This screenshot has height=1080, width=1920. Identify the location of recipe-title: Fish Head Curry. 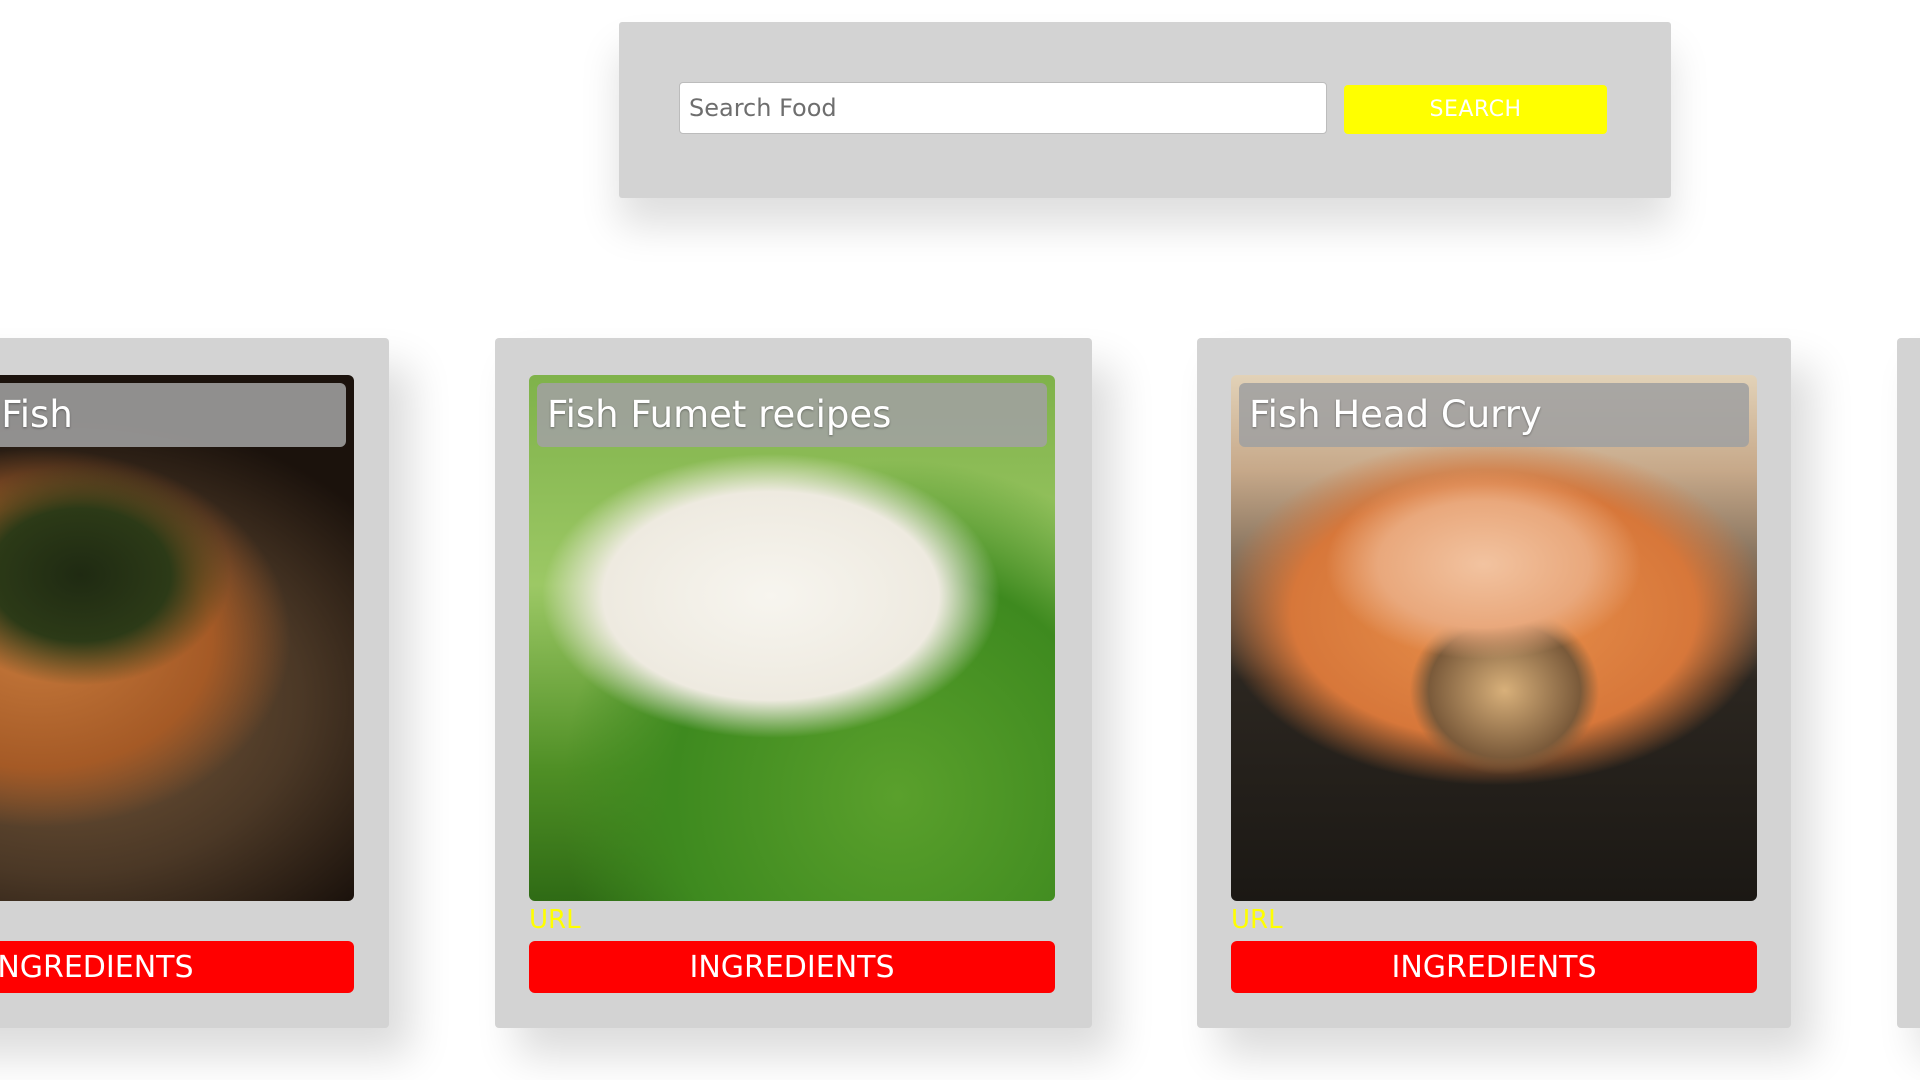
(1494, 415).